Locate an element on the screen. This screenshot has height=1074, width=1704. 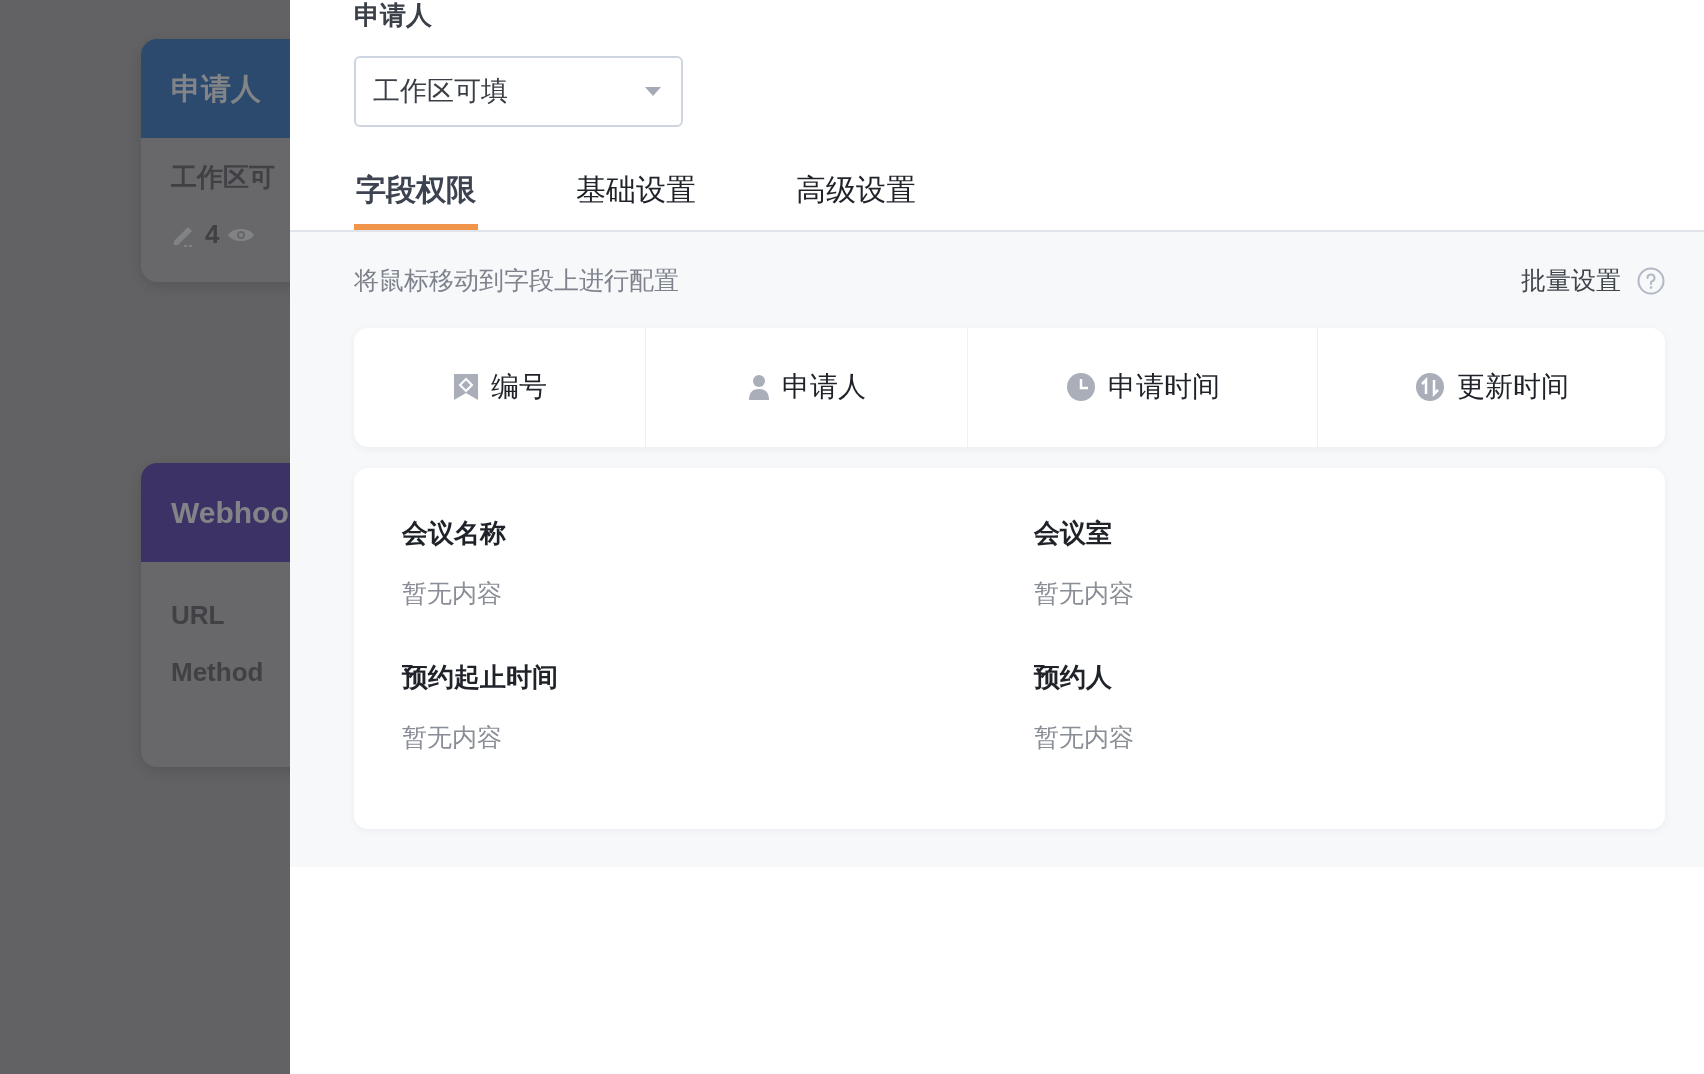
bookmark-icon is located at coordinates (465, 387).